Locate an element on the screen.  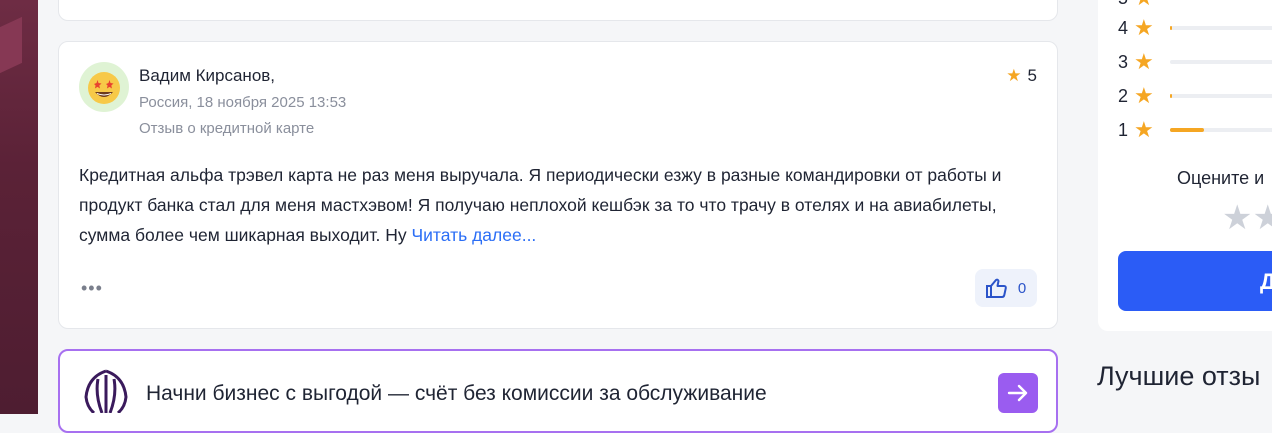
rating-distribution-row: 3 ★ is located at coordinates (1195, 61).